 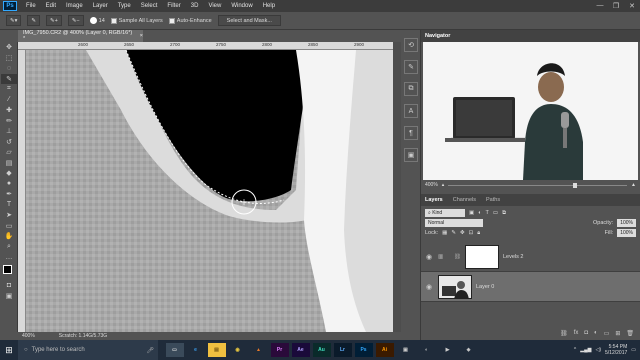 What do you see at coordinates (14, 20) in the screenshot?
I see `quick-select-tool-preset: ✎▾` at bounding box center [14, 20].